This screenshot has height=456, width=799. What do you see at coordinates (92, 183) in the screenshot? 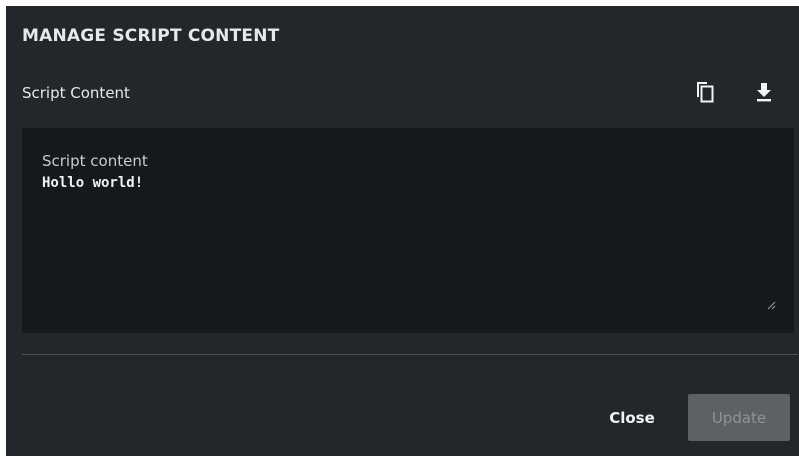
I see `script-content-value: Hollo world!` at bounding box center [92, 183].